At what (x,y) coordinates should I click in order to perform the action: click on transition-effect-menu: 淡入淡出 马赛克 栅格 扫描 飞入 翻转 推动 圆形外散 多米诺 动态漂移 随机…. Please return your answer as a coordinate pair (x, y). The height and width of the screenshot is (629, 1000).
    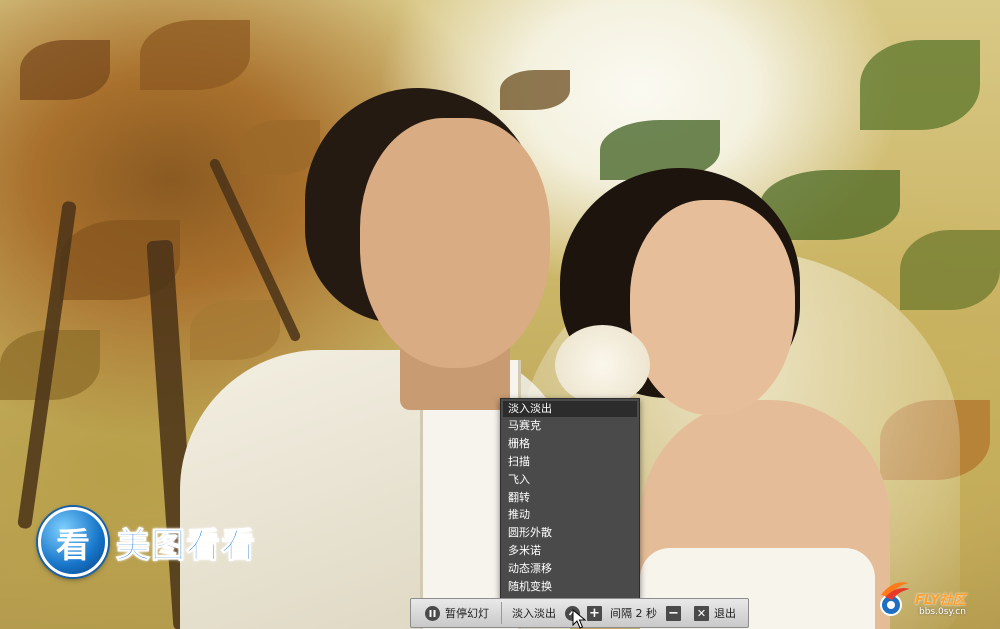
    Looking at the image, I should click on (570, 499).